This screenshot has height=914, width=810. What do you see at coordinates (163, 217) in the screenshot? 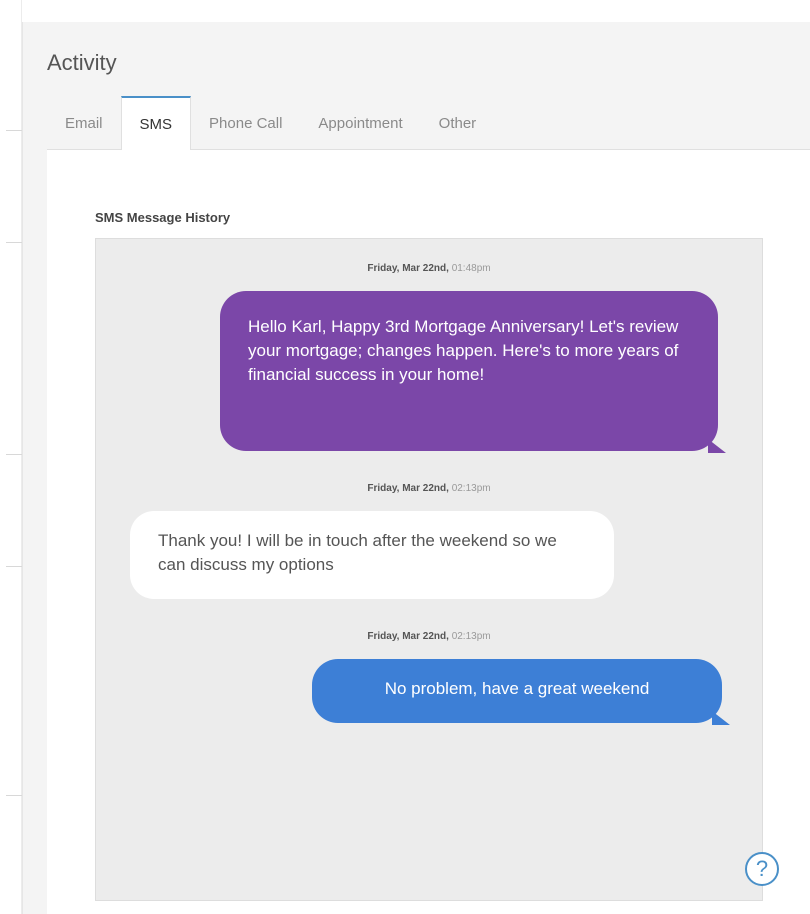
I see `sms-history-label: SMS Message History` at bounding box center [163, 217].